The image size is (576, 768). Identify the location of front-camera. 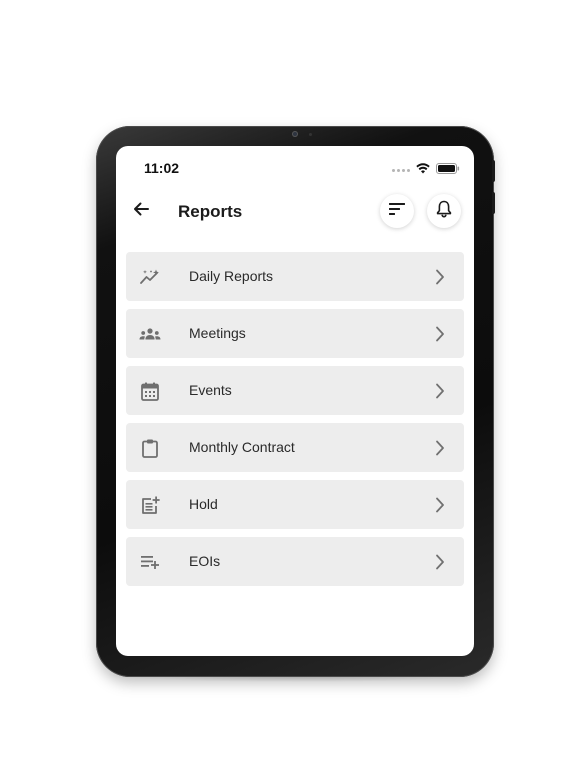
(295, 134).